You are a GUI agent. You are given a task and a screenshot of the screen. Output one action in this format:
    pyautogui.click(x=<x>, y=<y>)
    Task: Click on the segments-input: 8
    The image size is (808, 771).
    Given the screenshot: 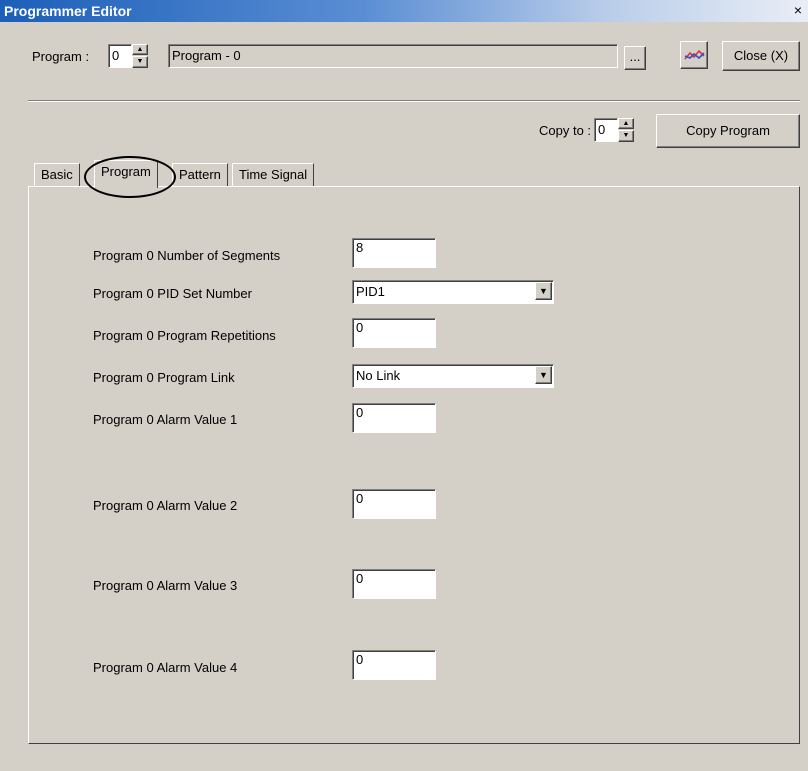 What is the action you would take?
    pyautogui.click(x=394, y=253)
    